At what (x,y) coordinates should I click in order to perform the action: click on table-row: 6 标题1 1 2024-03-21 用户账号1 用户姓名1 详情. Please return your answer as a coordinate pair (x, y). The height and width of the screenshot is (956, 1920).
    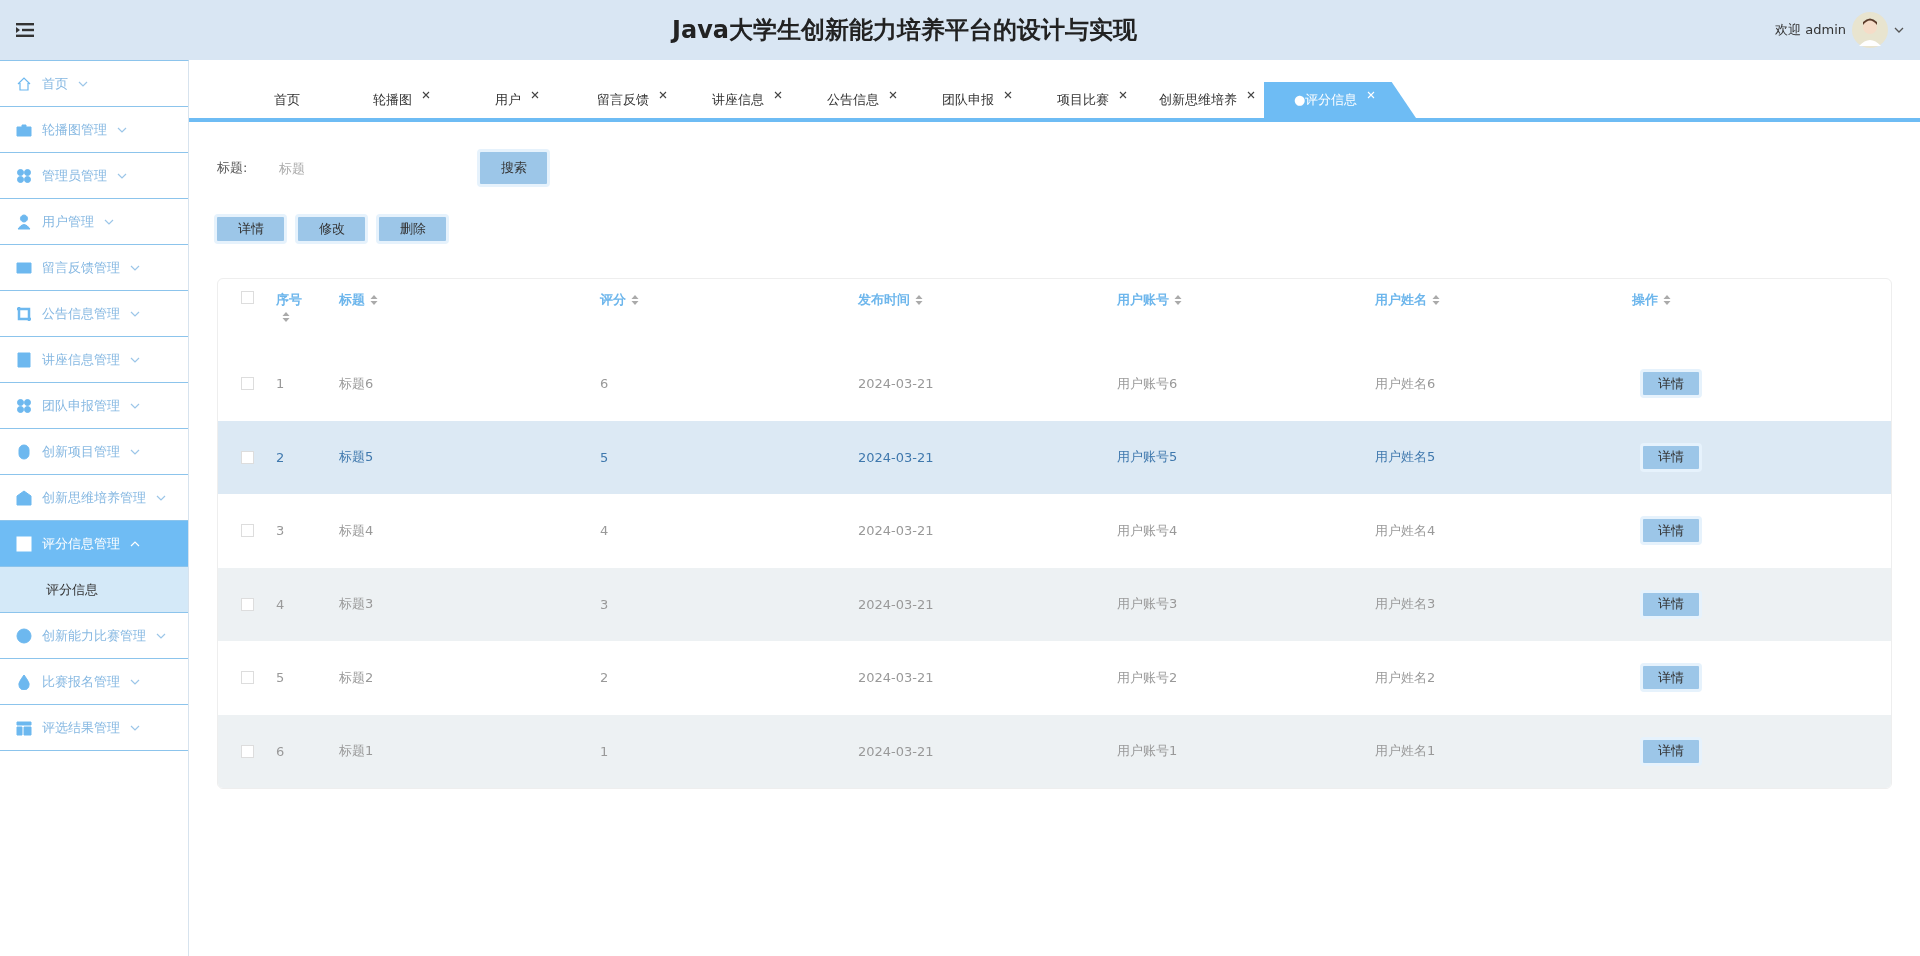
    Looking at the image, I should click on (1054, 751).